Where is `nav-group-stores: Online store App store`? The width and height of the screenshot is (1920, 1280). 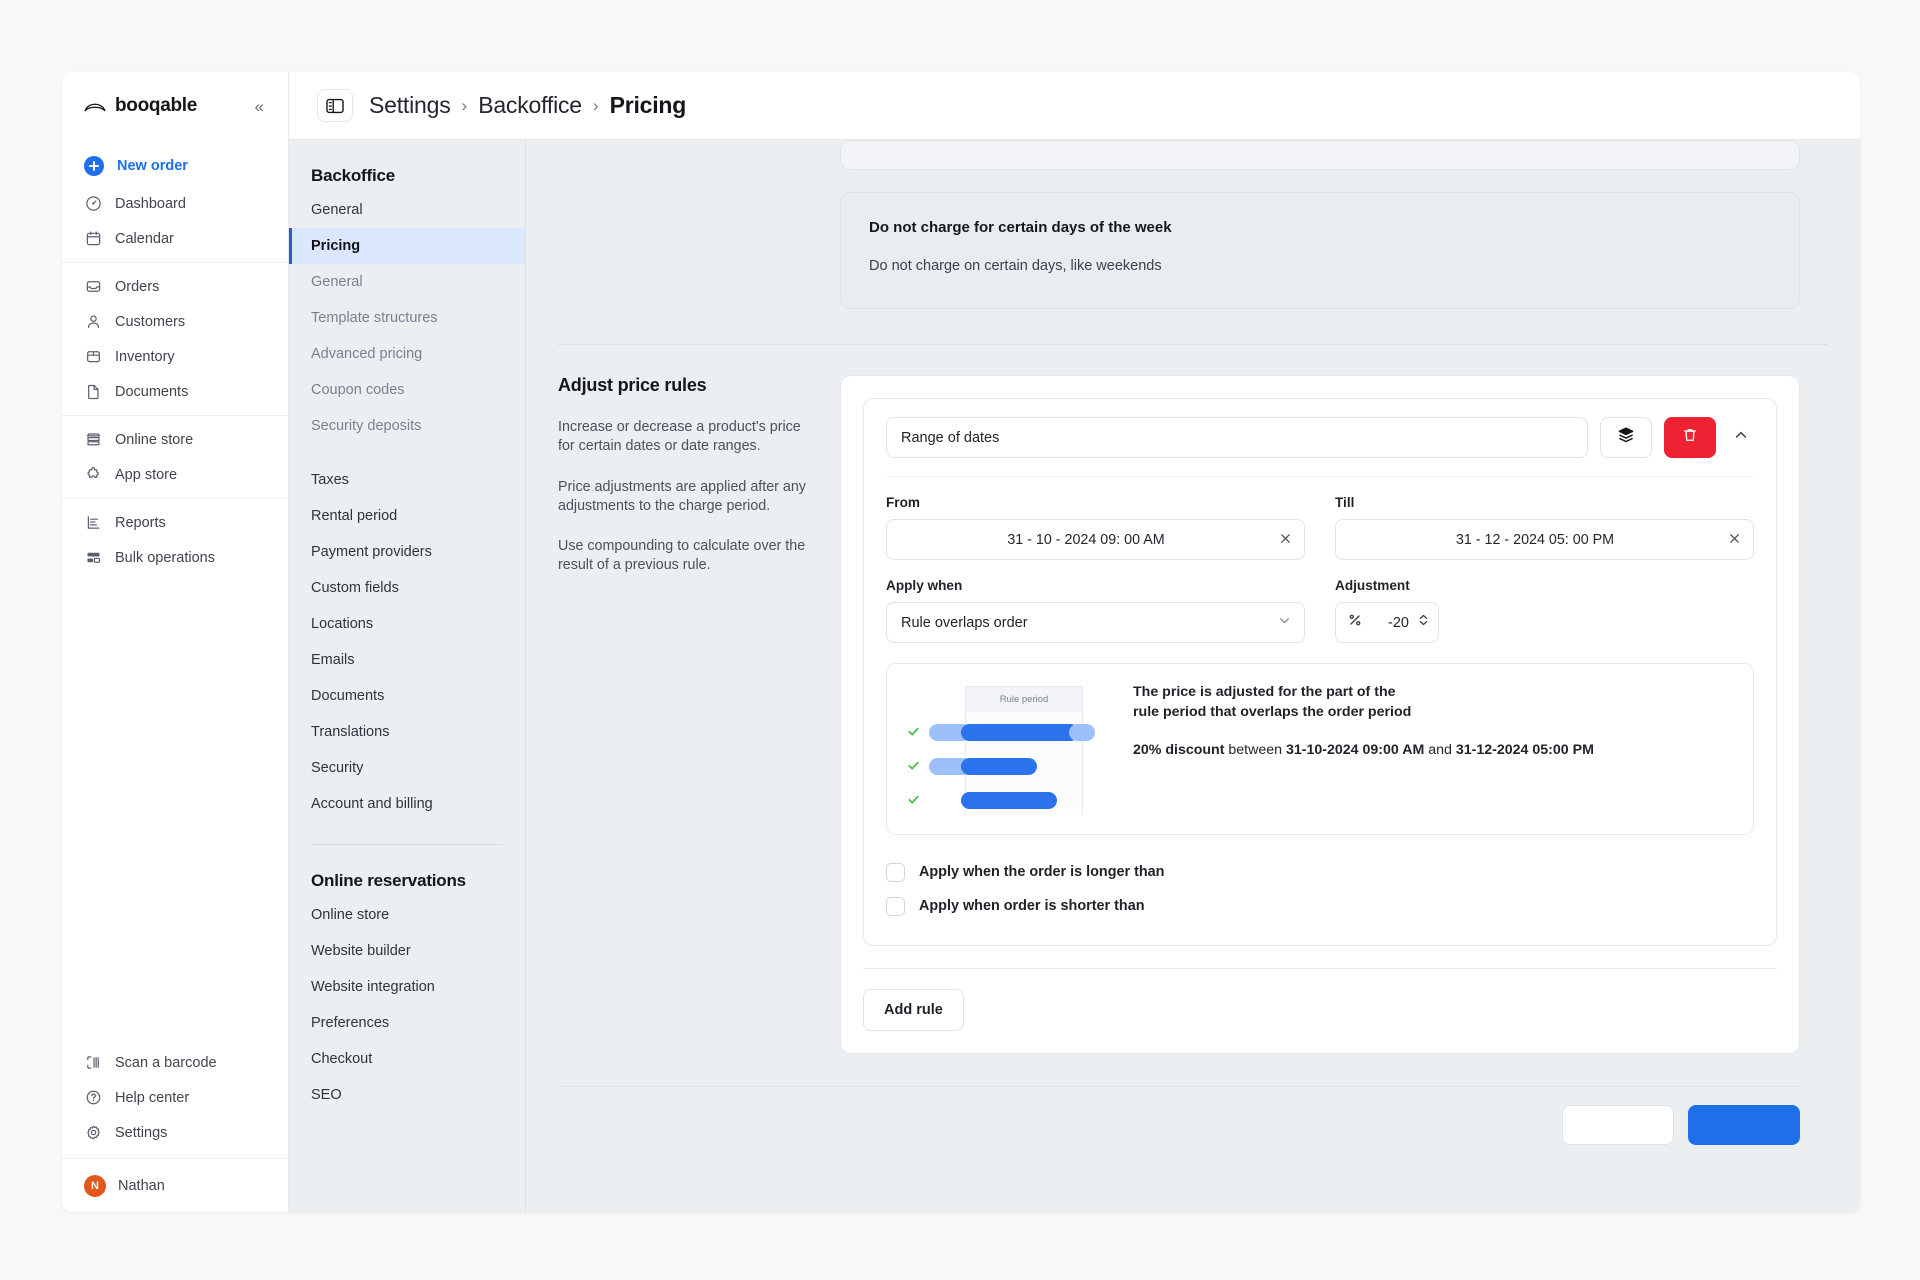
nav-group-stores: Online store App store is located at coordinates (175, 456).